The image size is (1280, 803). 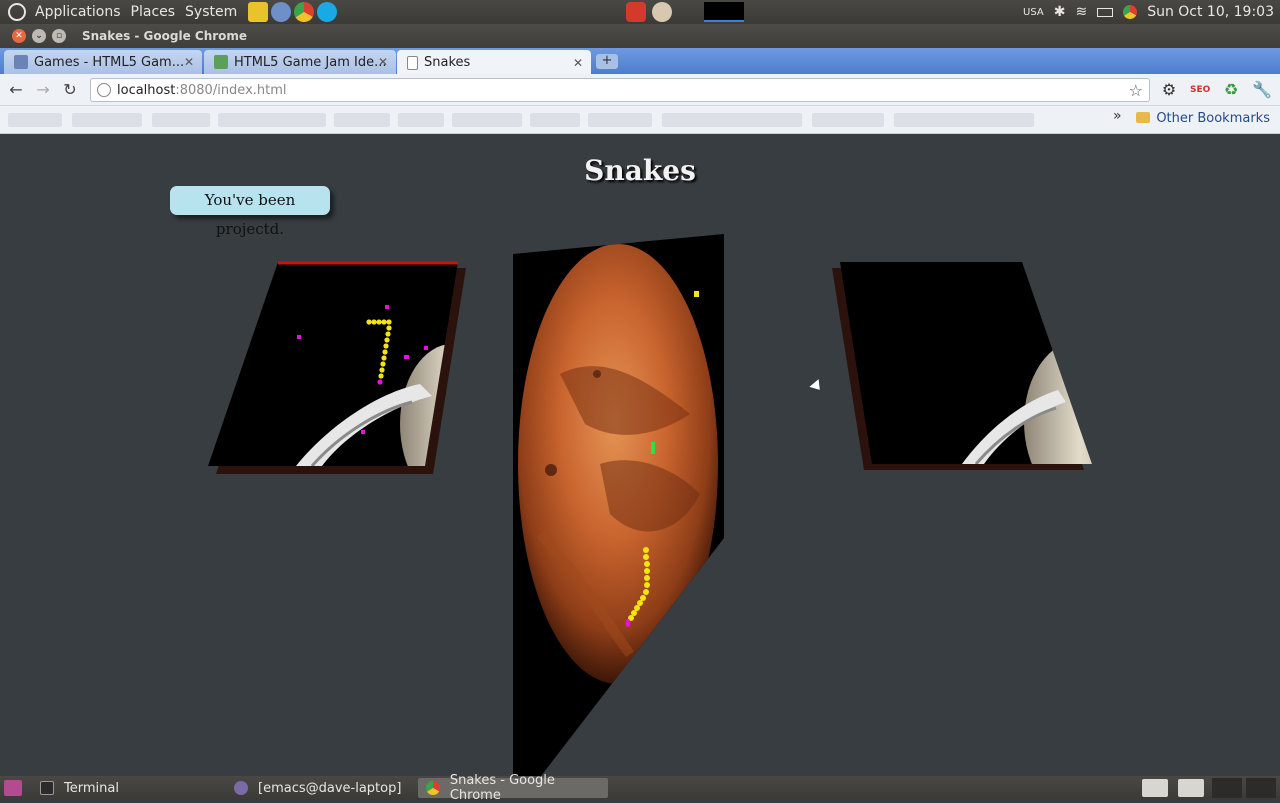 I want to click on url-path: :8080/index.html, so click(x=231, y=90).